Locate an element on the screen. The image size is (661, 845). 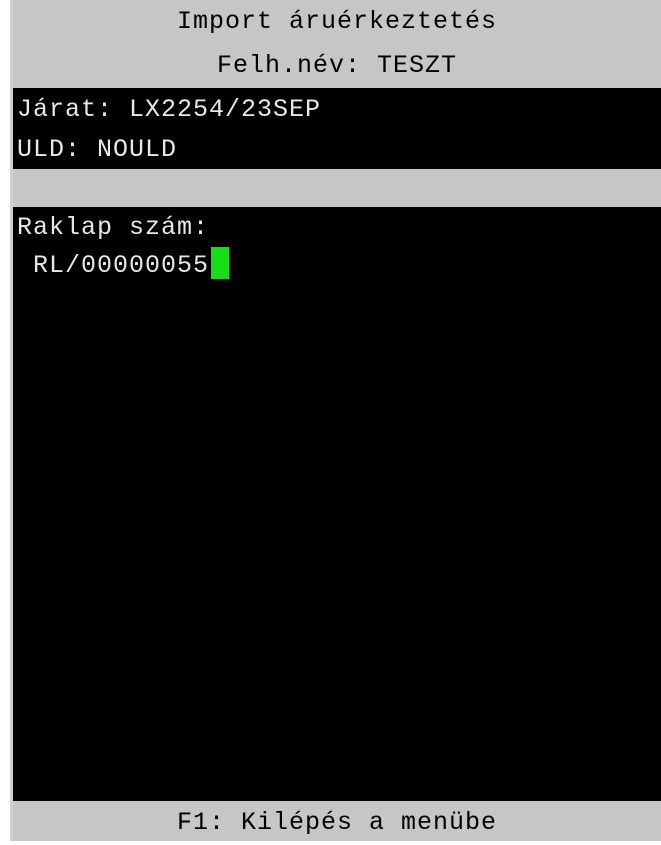
separator-bar is located at coordinates (337, 188).